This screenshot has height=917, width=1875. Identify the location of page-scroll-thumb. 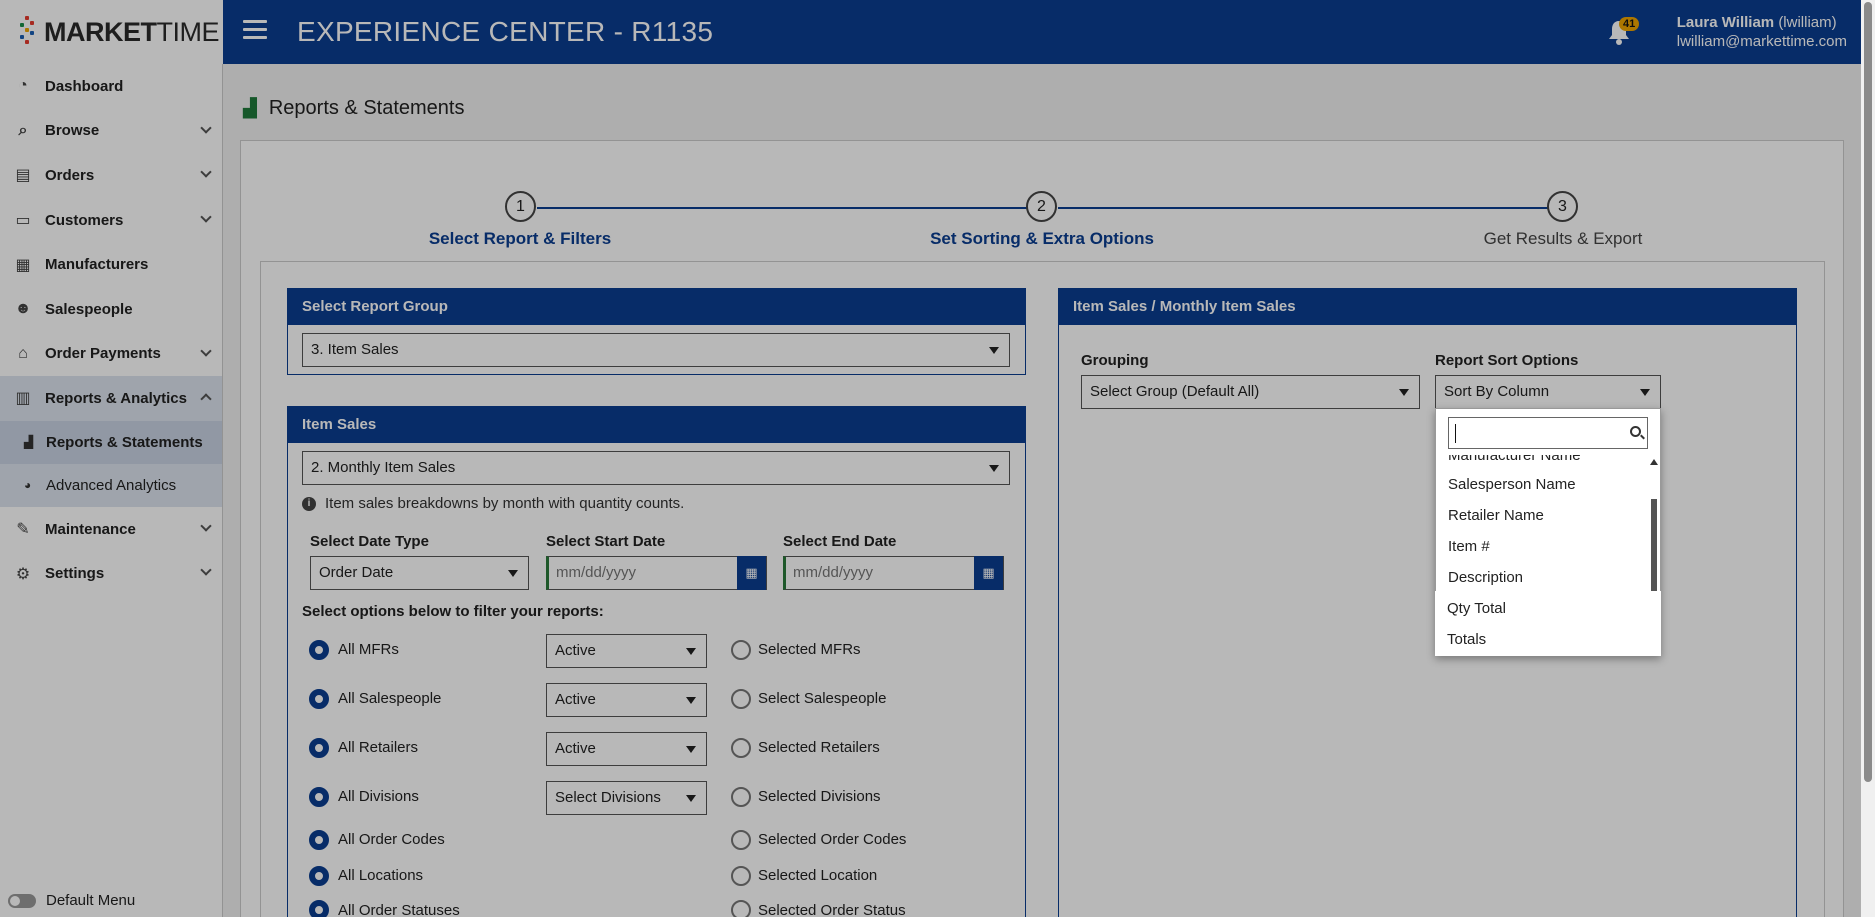
(1868, 392).